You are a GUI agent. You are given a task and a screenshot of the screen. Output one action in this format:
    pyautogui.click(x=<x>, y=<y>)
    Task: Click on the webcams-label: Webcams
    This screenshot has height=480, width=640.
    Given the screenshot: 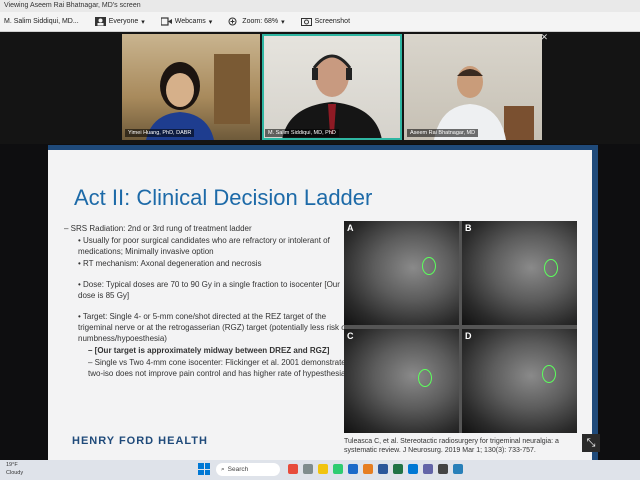 What is the action you would take?
    pyautogui.click(x=190, y=21)
    